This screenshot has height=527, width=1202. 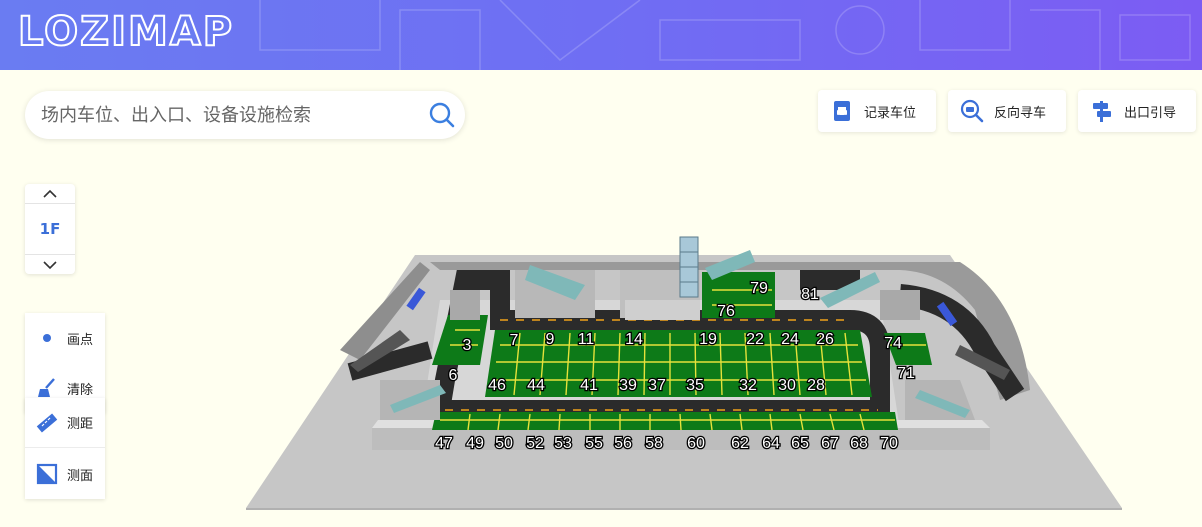 I want to click on measure-distance-button: 测距, so click(x=65, y=423).